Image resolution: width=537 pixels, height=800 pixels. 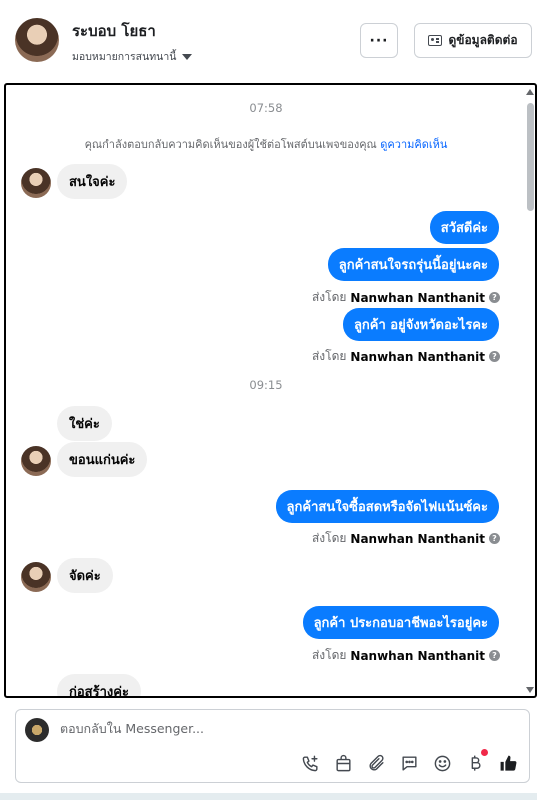 What do you see at coordinates (530, 92) in the screenshot?
I see `scroll-up-arrow-icon` at bounding box center [530, 92].